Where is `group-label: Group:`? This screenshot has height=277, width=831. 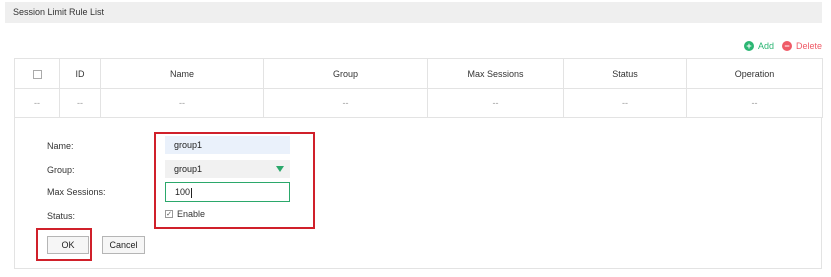 group-label: Group: is located at coordinates (61, 170).